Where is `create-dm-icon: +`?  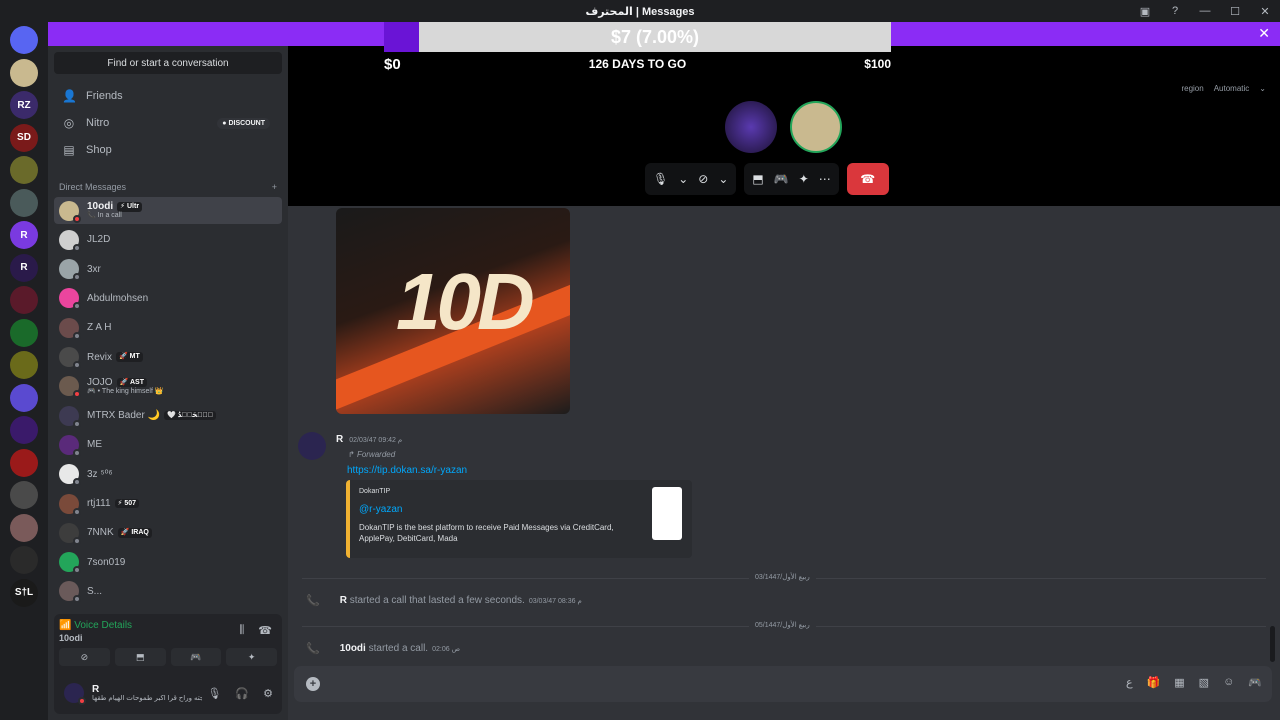
create-dm-icon: + is located at coordinates (274, 187).